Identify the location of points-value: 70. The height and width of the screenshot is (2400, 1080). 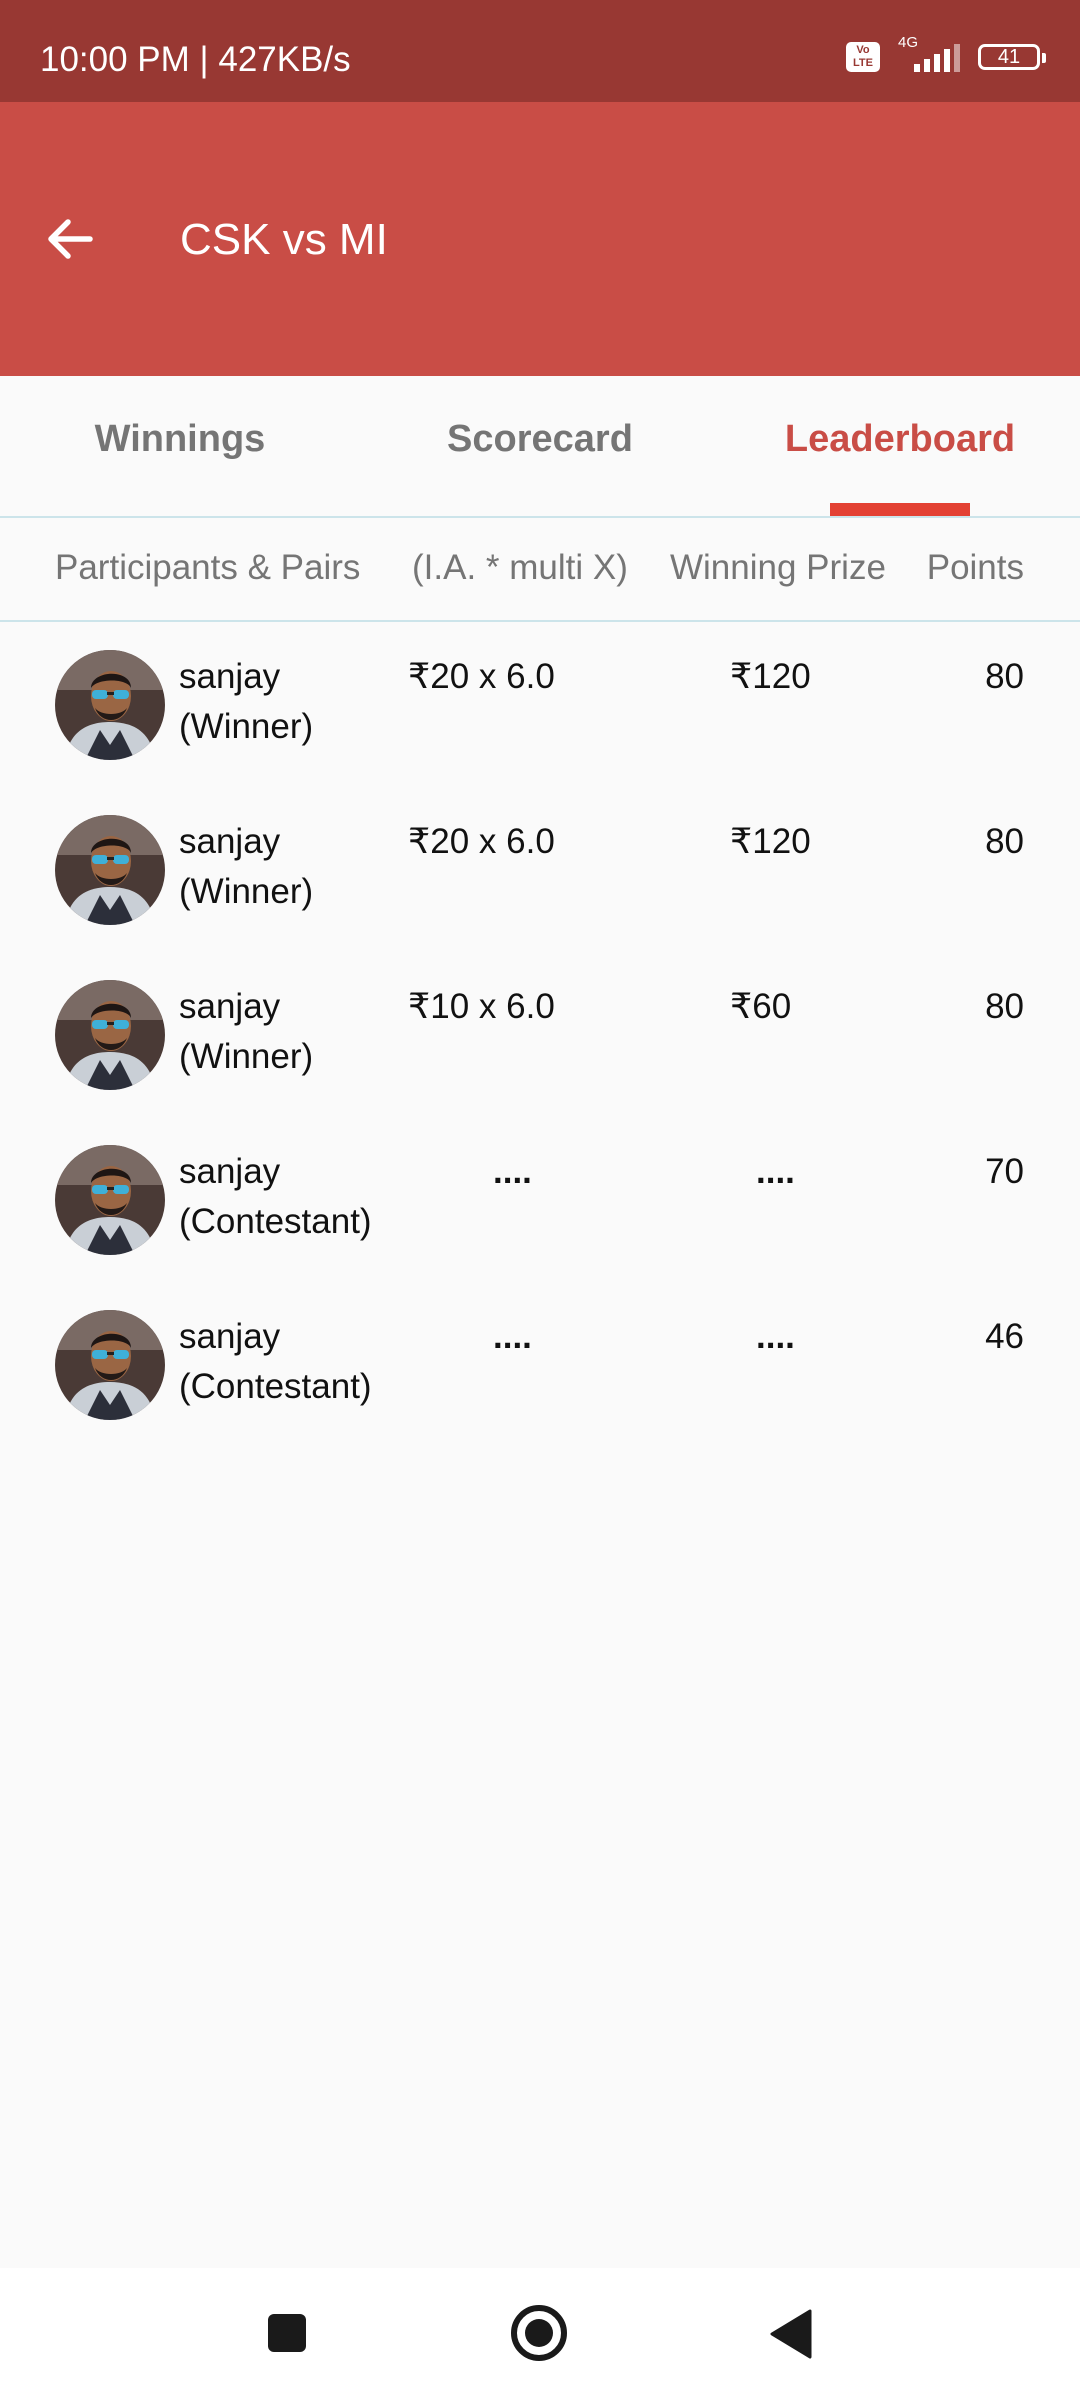
(1004, 1171).